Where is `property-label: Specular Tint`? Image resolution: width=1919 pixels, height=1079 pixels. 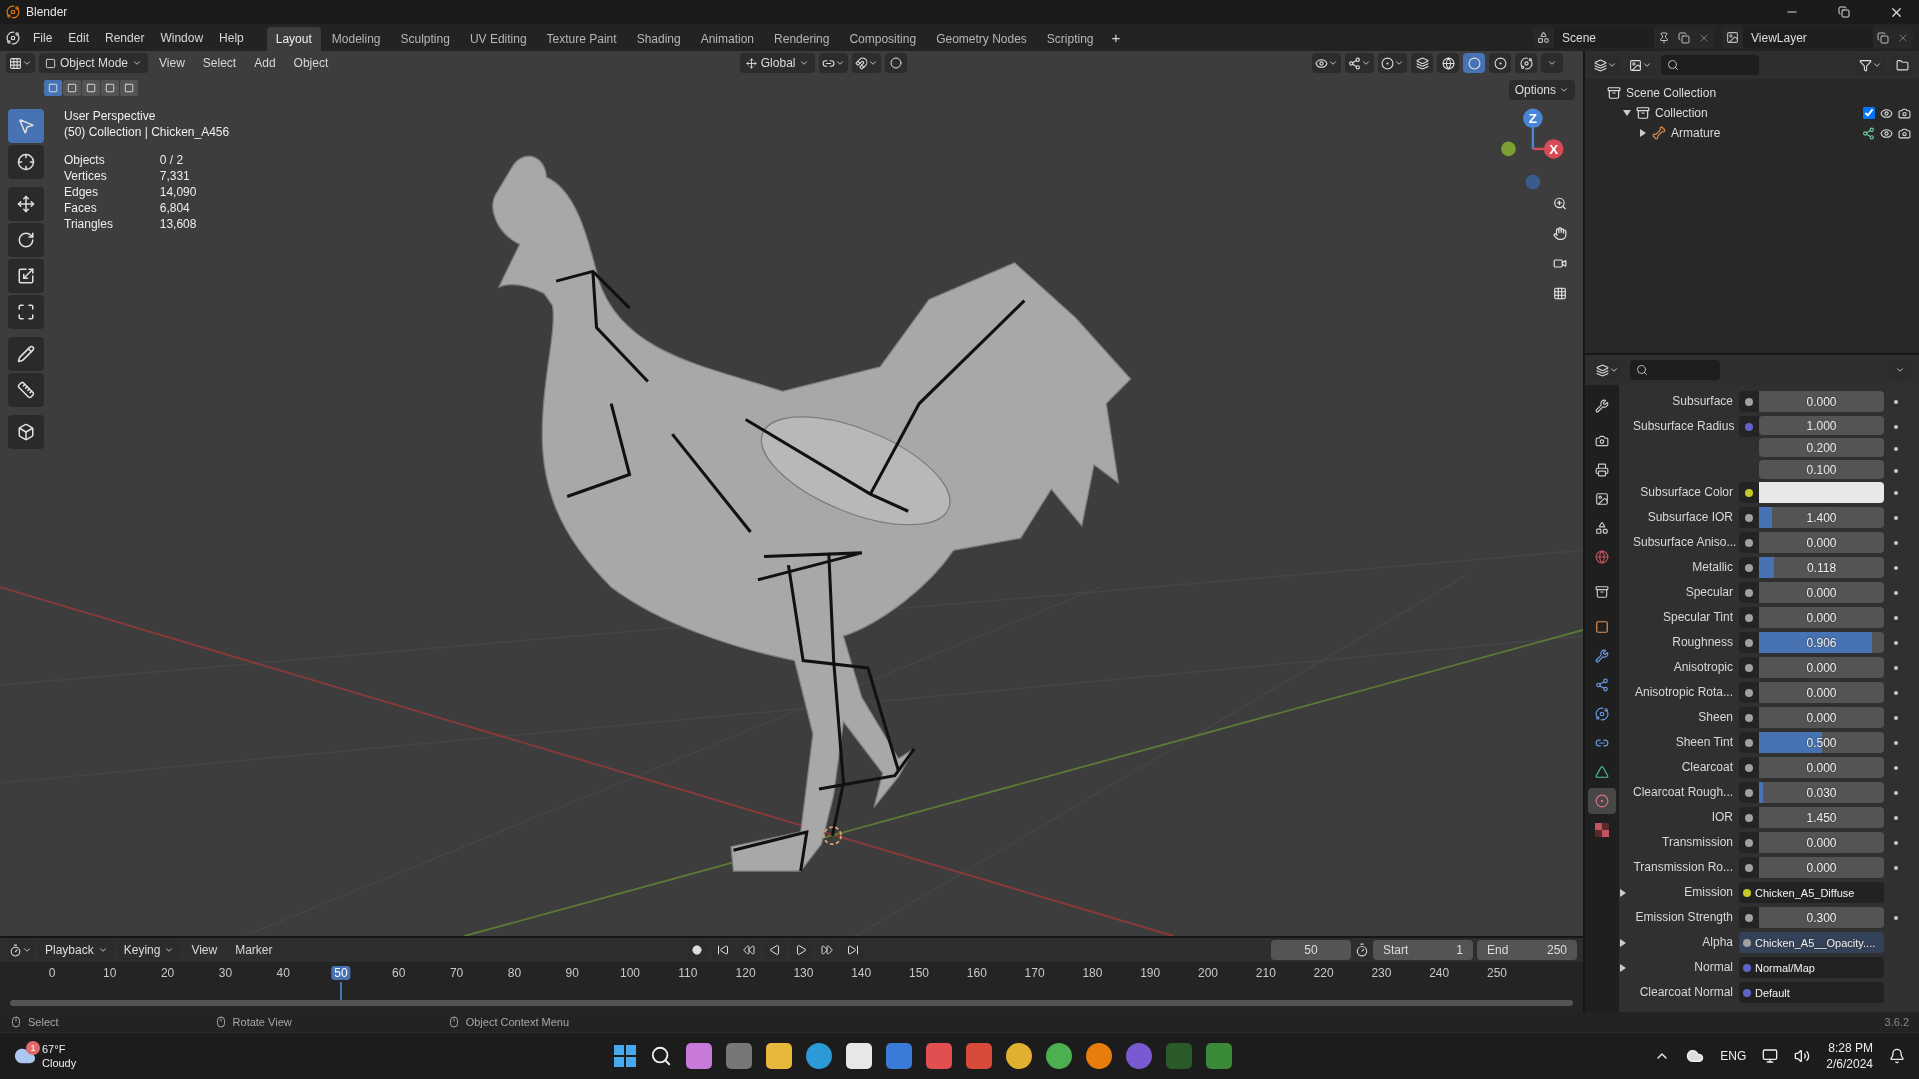
property-label: Specular Tint is located at coordinates (1697, 617).